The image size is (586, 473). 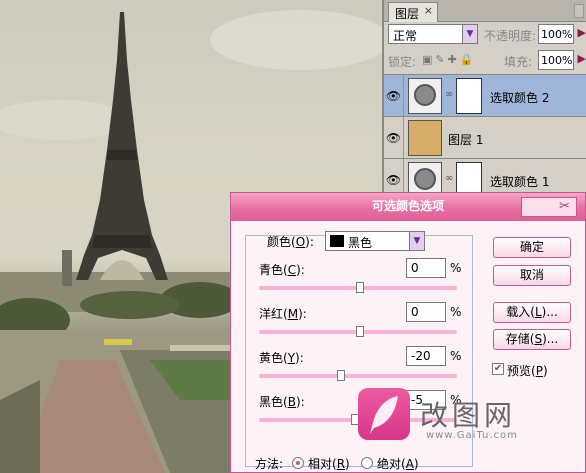 What do you see at coordinates (269, 464) in the screenshot?
I see `method-label: 方法:` at bounding box center [269, 464].